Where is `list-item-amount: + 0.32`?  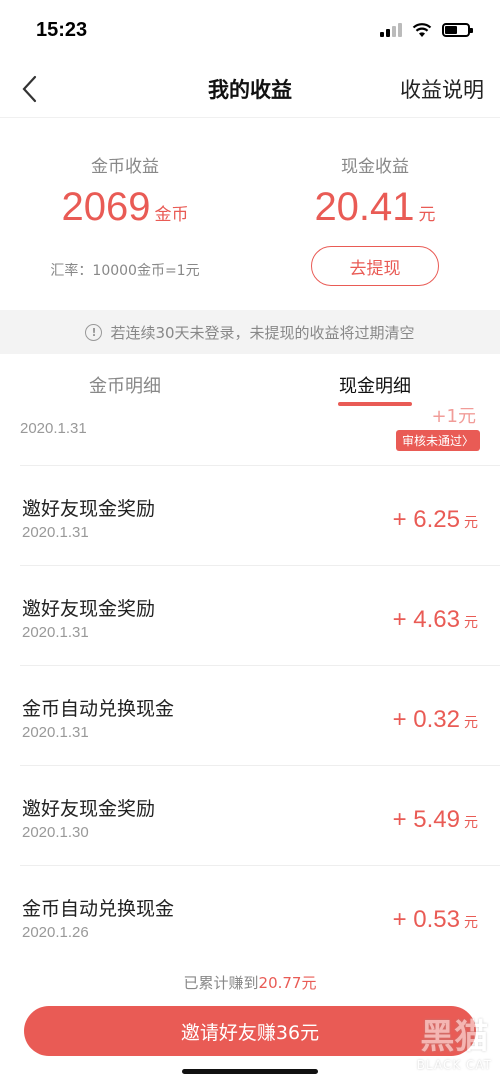
list-item-amount: + 0.32 is located at coordinates (426, 719).